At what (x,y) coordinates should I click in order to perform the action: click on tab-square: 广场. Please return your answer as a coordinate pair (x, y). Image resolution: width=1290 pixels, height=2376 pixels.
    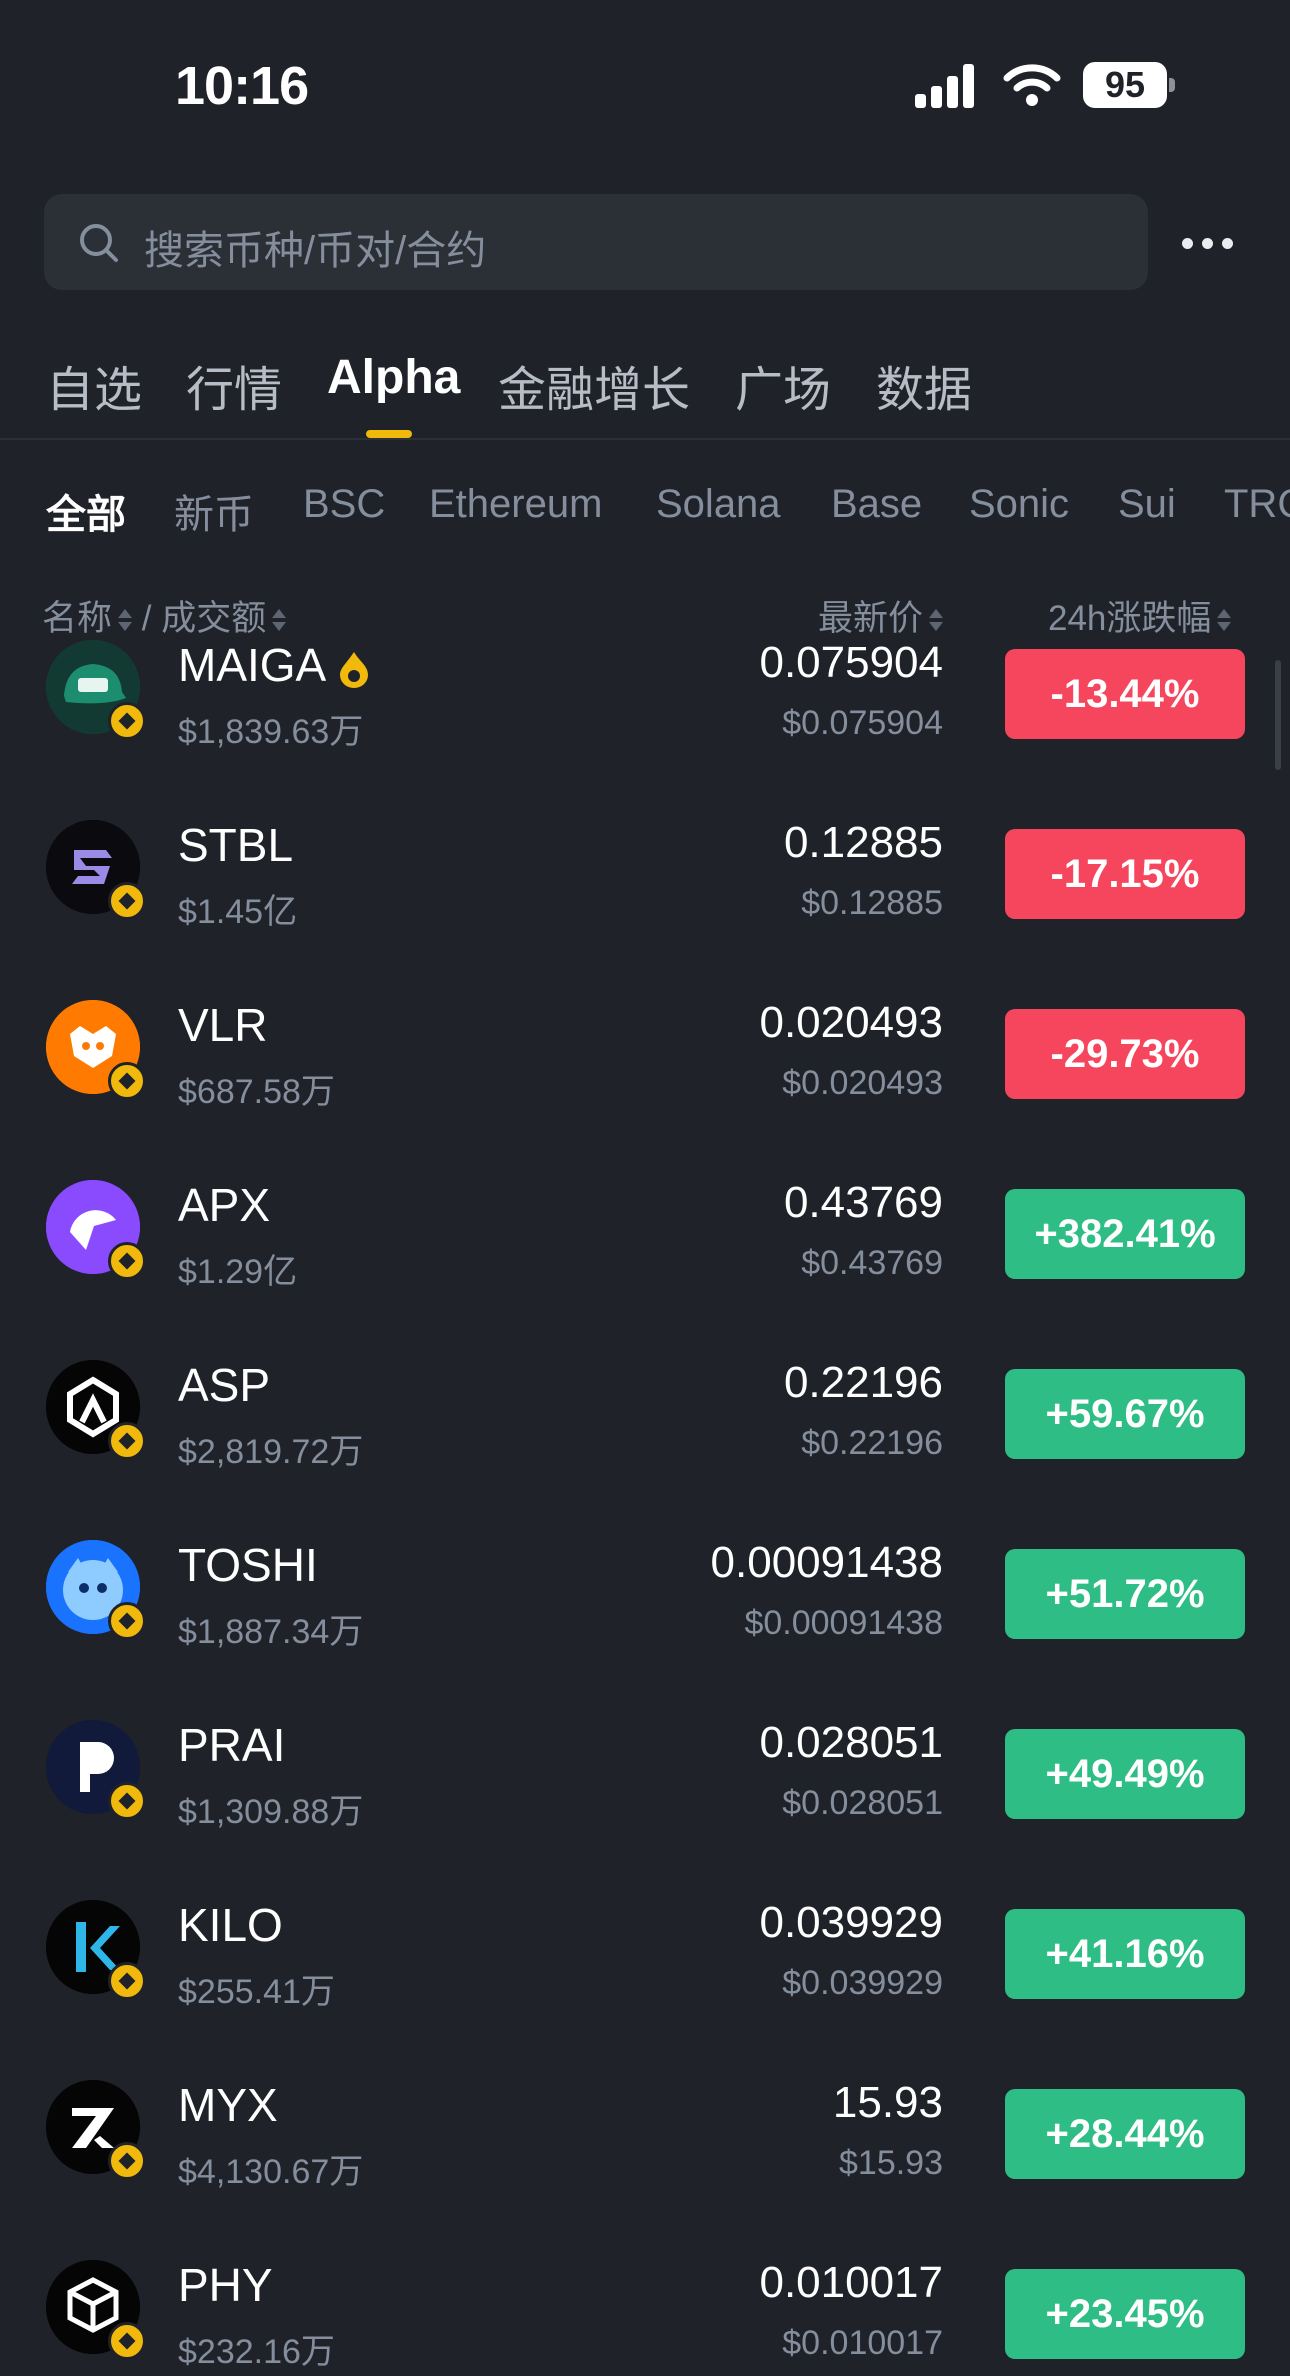
    Looking at the image, I should click on (783, 385).